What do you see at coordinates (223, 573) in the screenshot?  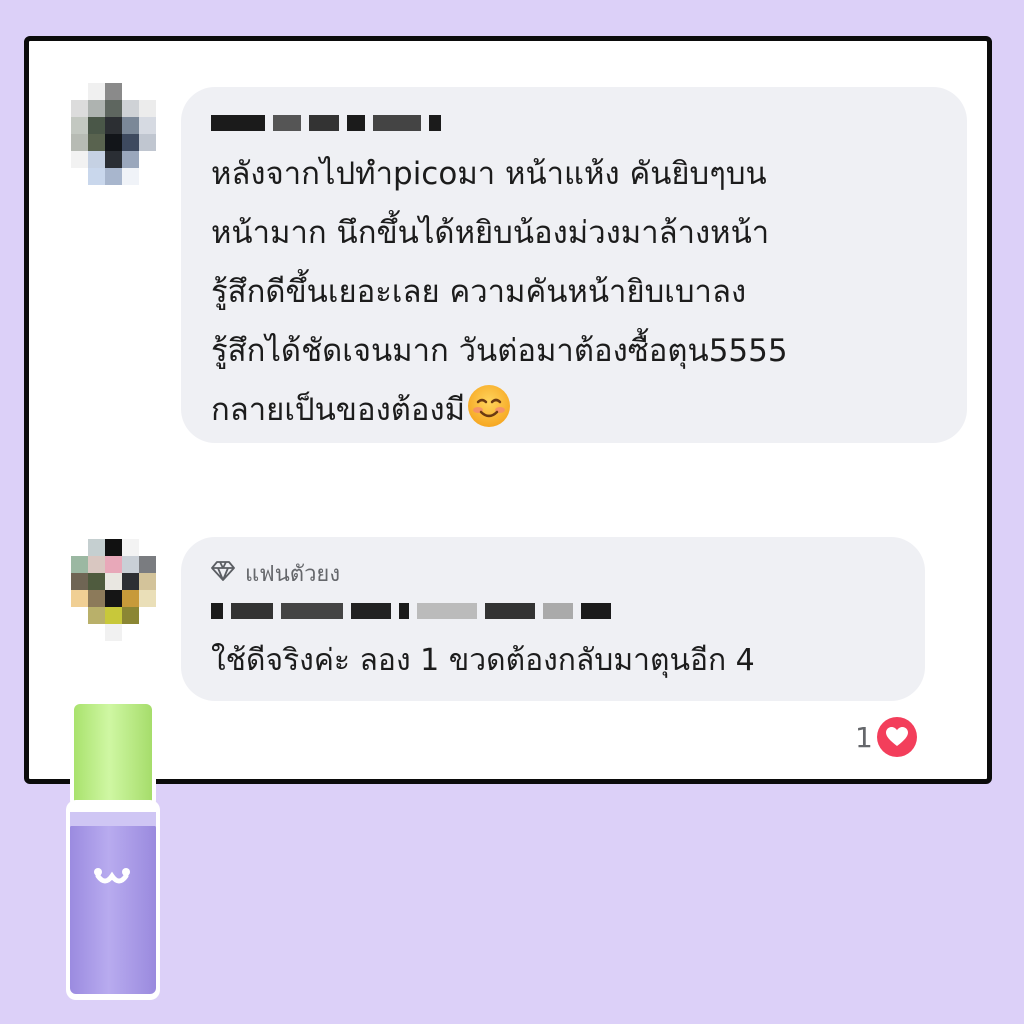 I see `diamond-icon` at bounding box center [223, 573].